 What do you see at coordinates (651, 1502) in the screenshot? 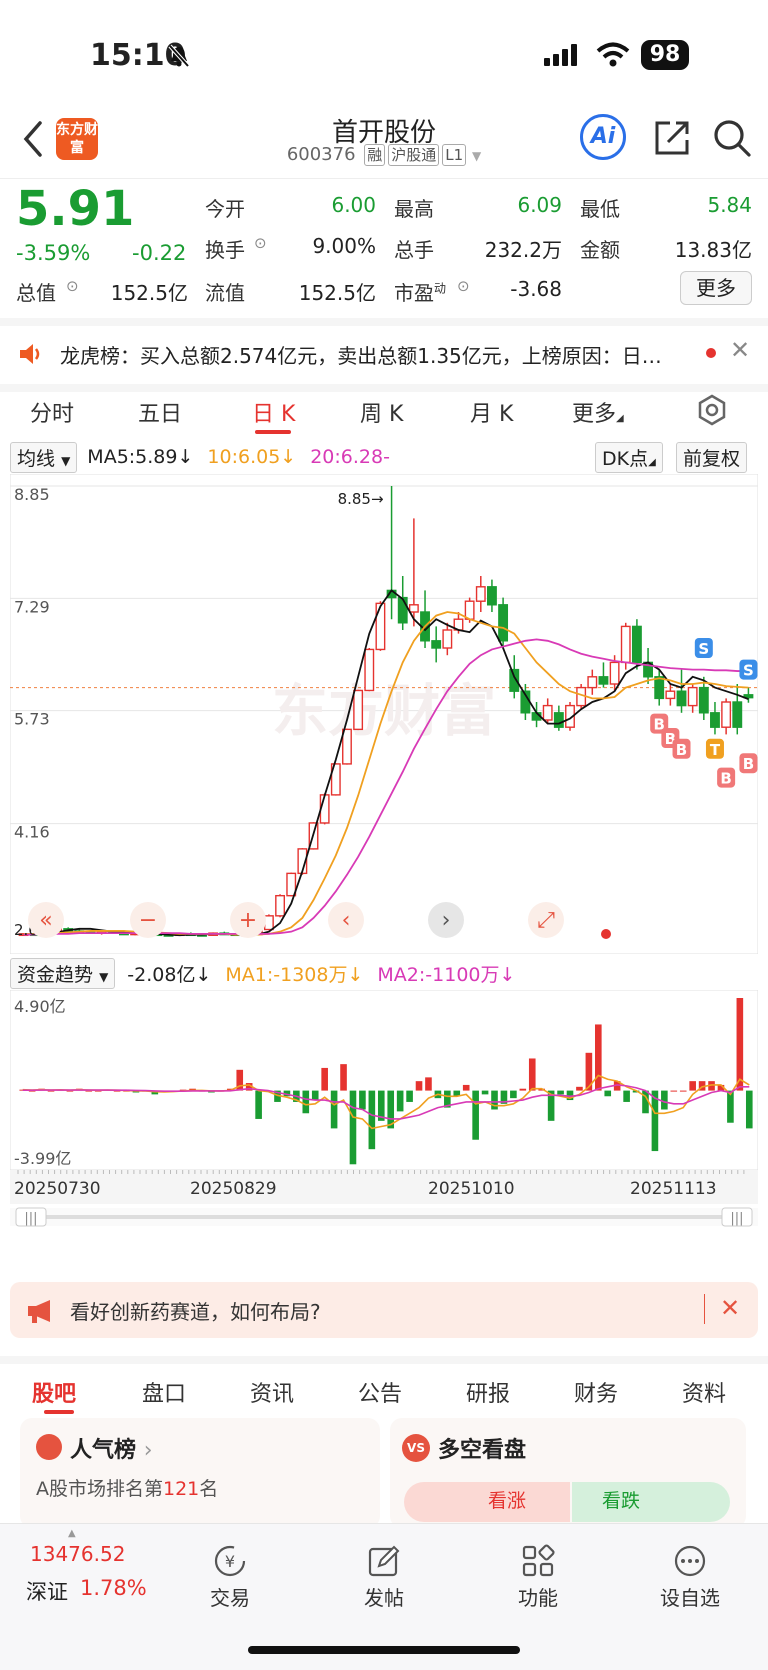
I see `bear-button: 看跌` at bounding box center [651, 1502].